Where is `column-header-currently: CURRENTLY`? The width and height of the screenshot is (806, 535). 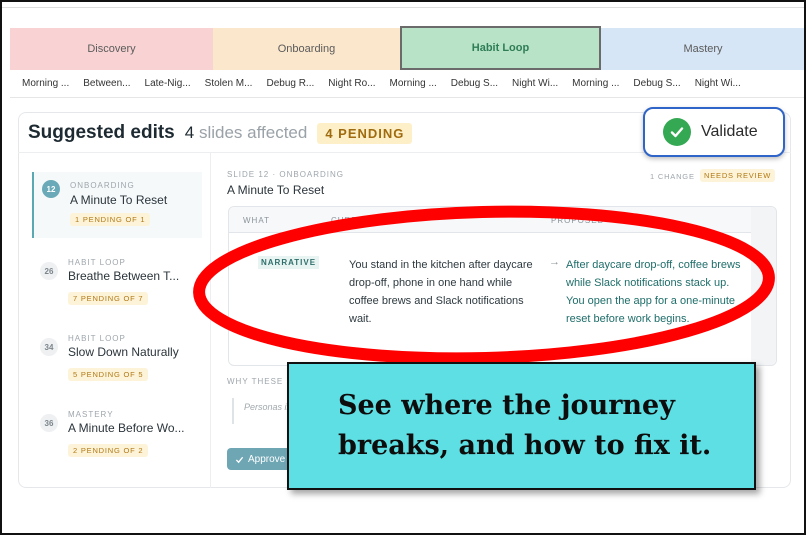
column-header-currently: CURRENTLY is located at coordinates (360, 220).